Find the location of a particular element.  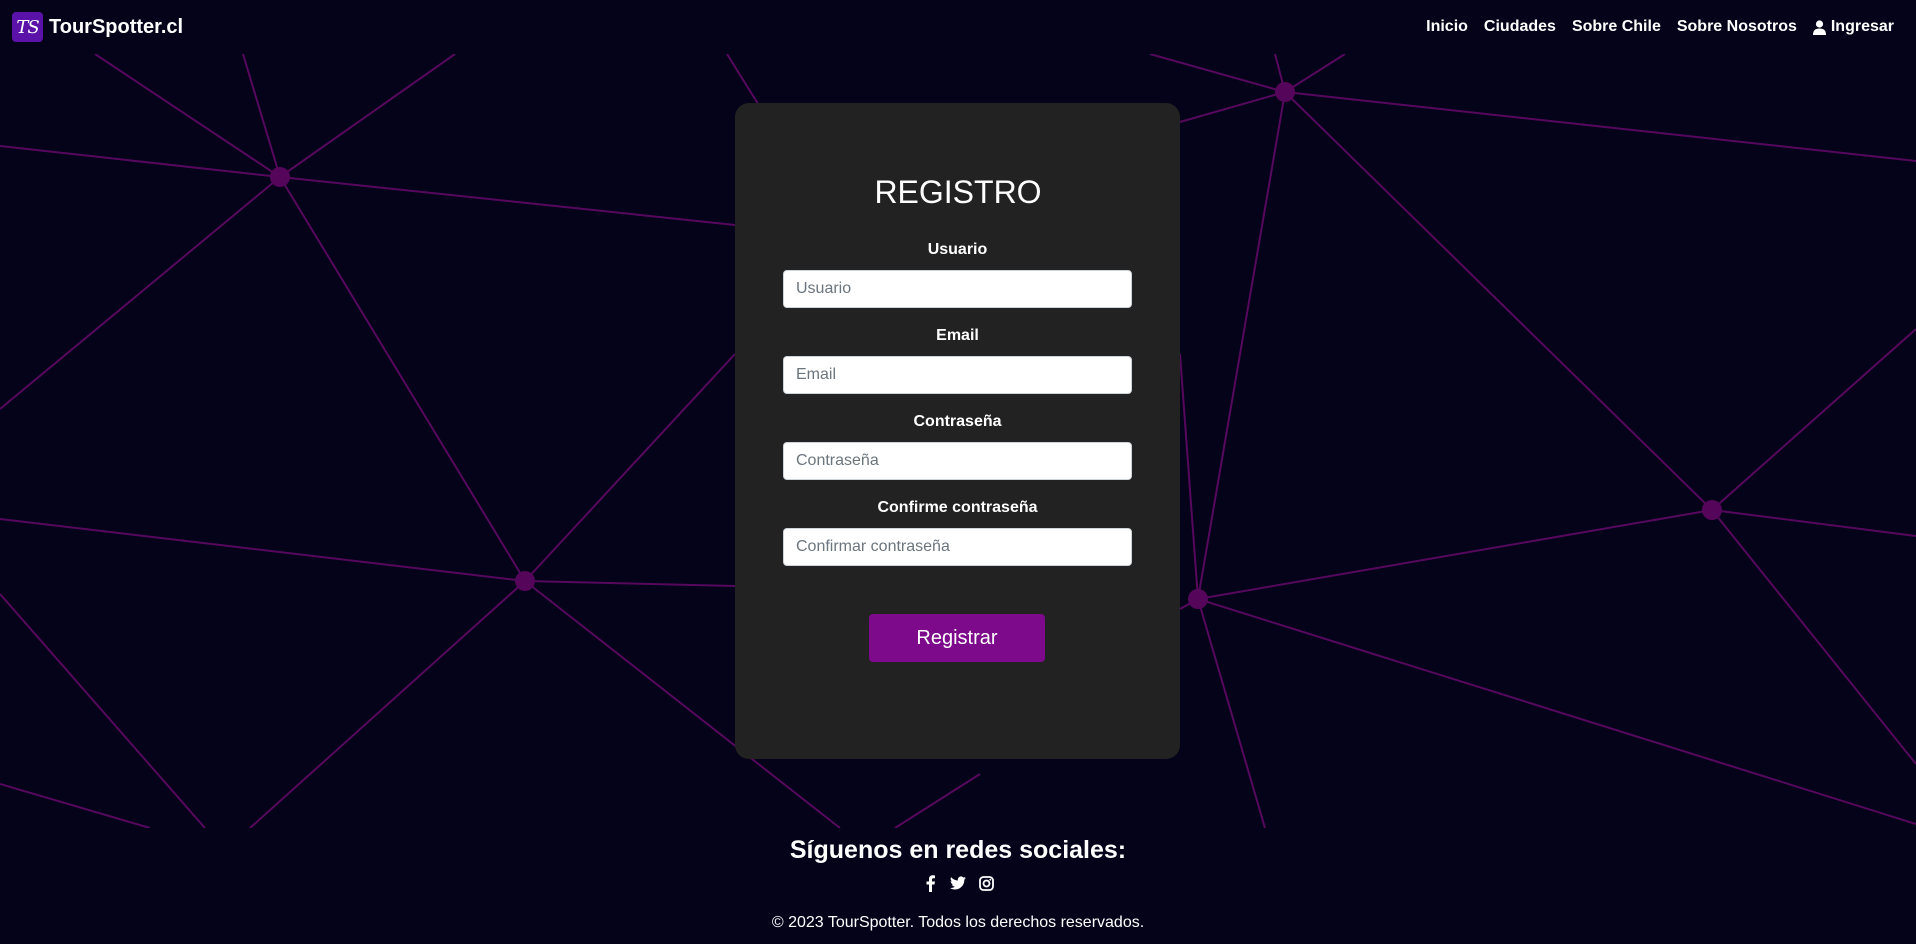

confirm-password-label: Confirme contraseña is located at coordinates (957, 507).